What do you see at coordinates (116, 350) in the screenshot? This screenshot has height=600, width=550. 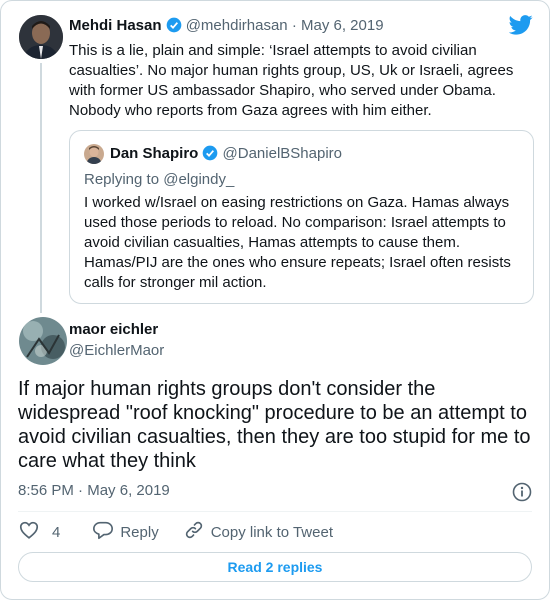 I see `main-handle: @EichlerMaor` at bounding box center [116, 350].